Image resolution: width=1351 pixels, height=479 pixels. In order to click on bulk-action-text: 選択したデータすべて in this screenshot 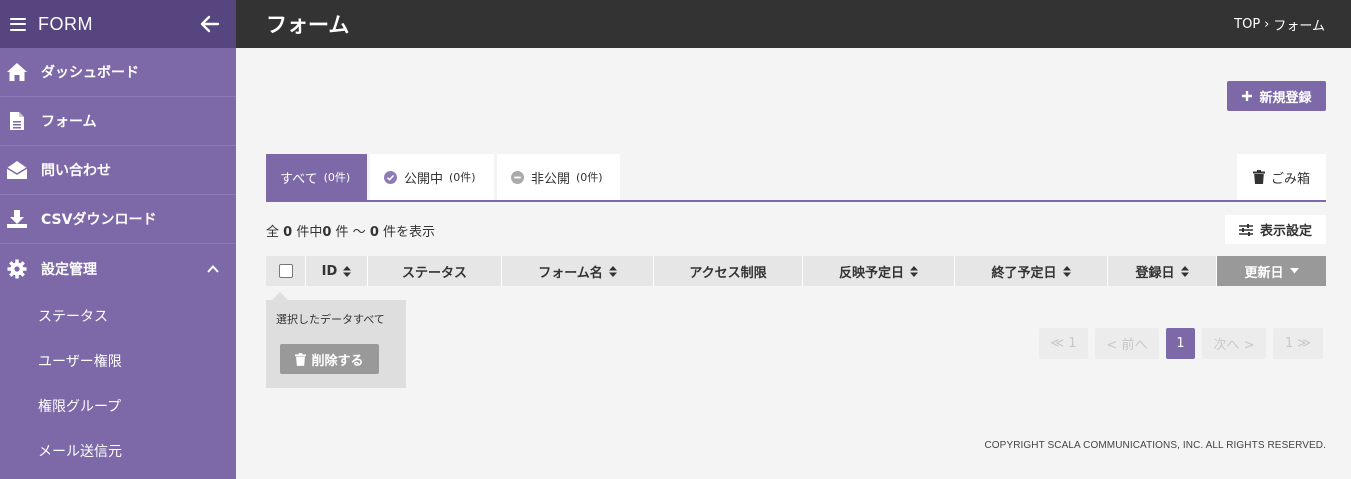, I will do `click(330, 319)`.